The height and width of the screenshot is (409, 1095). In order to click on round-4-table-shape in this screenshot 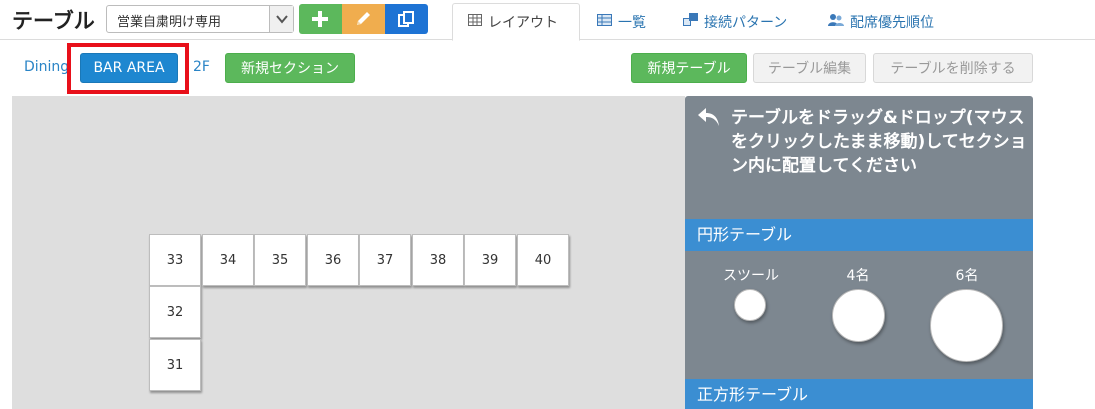, I will do `click(858, 315)`.